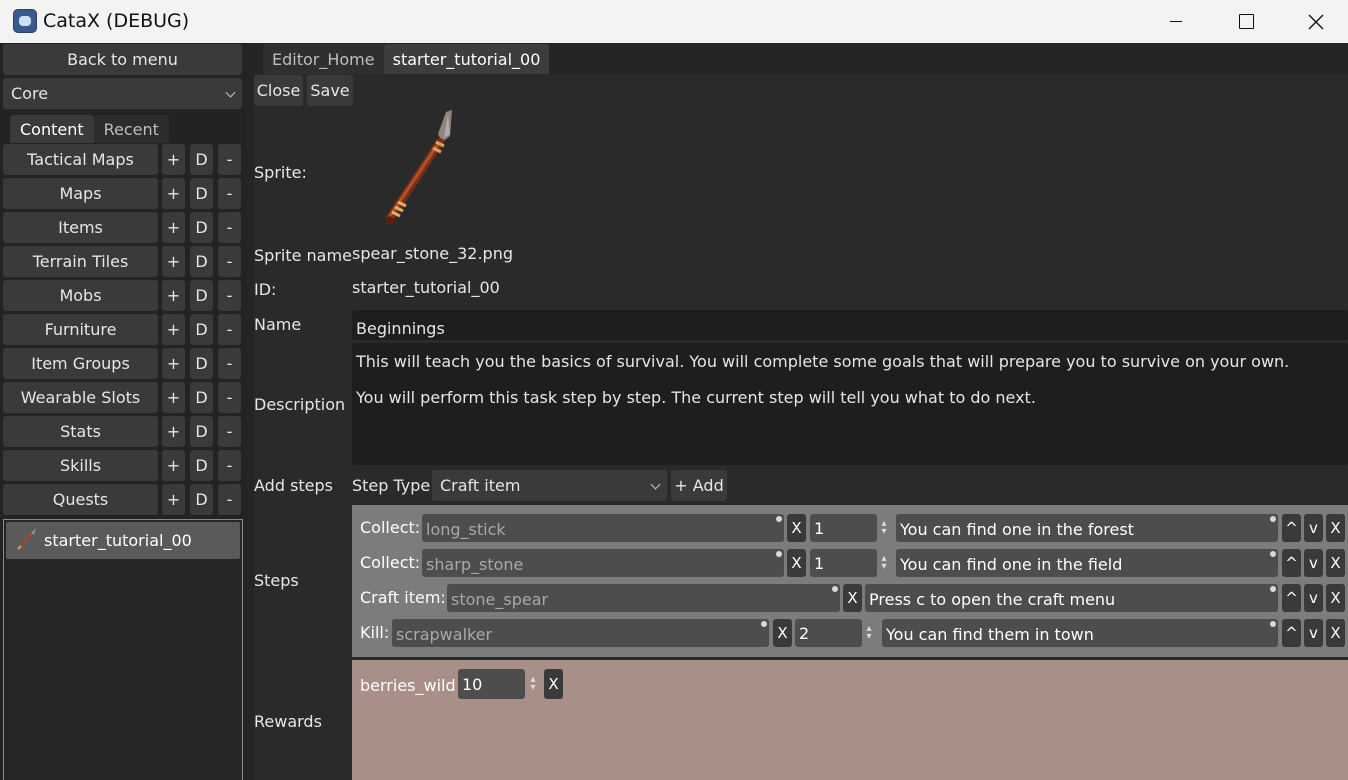 The height and width of the screenshot is (780, 1348). Describe the element at coordinates (278, 90) in the screenshot. I see `close-button: Close` at that location.